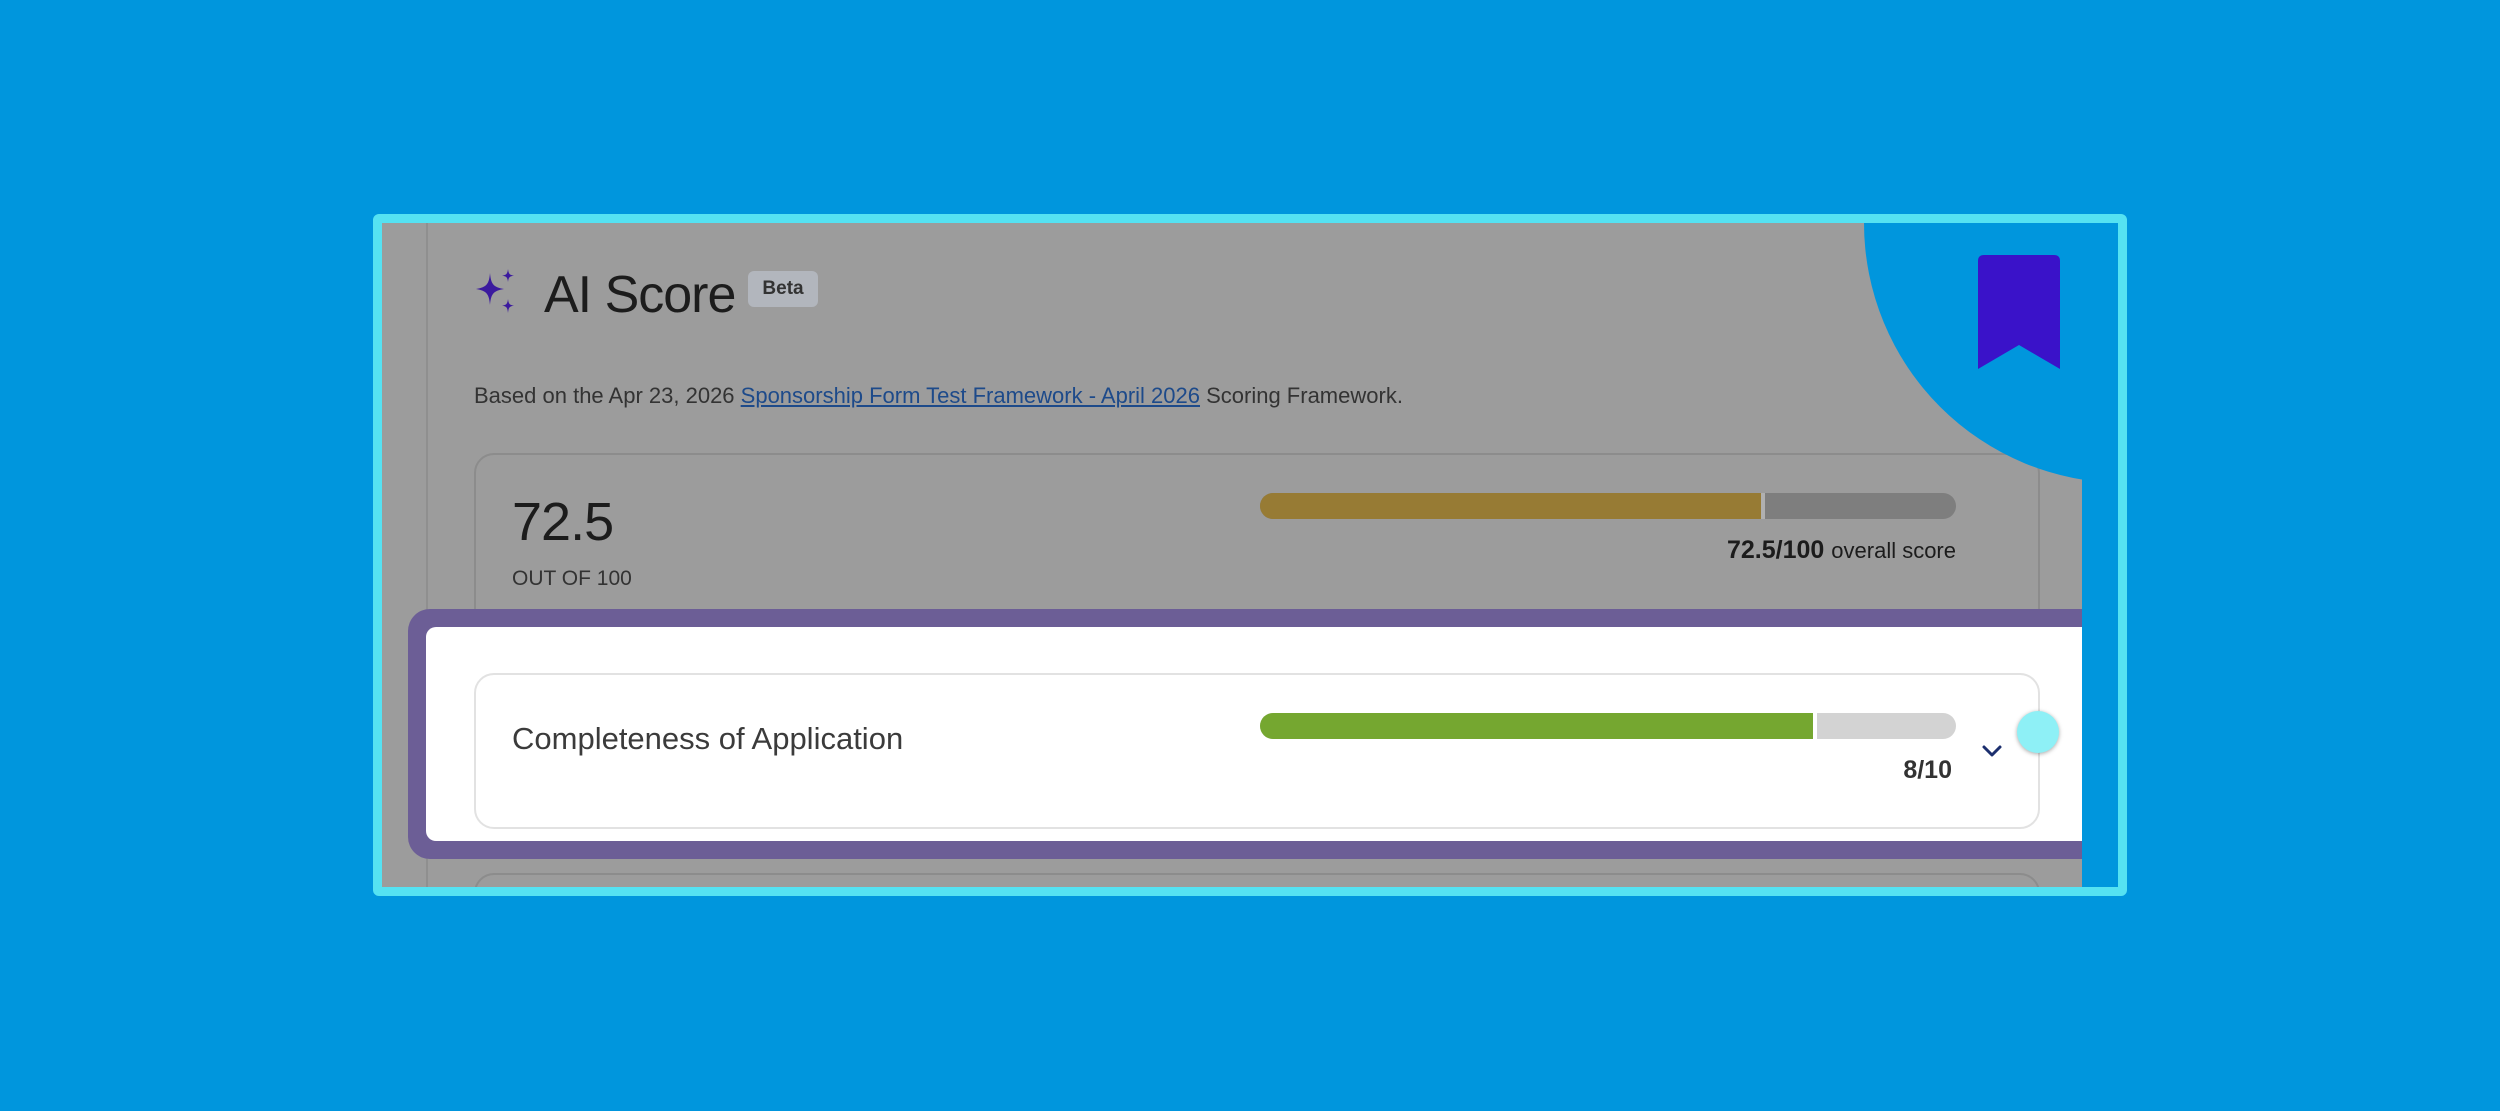 The height and width of the screenshot is (1111, 2500). Describe the element at coordinates (1538, 726) in the screenshot. I see `criterion-score-bar-fill` at that location.